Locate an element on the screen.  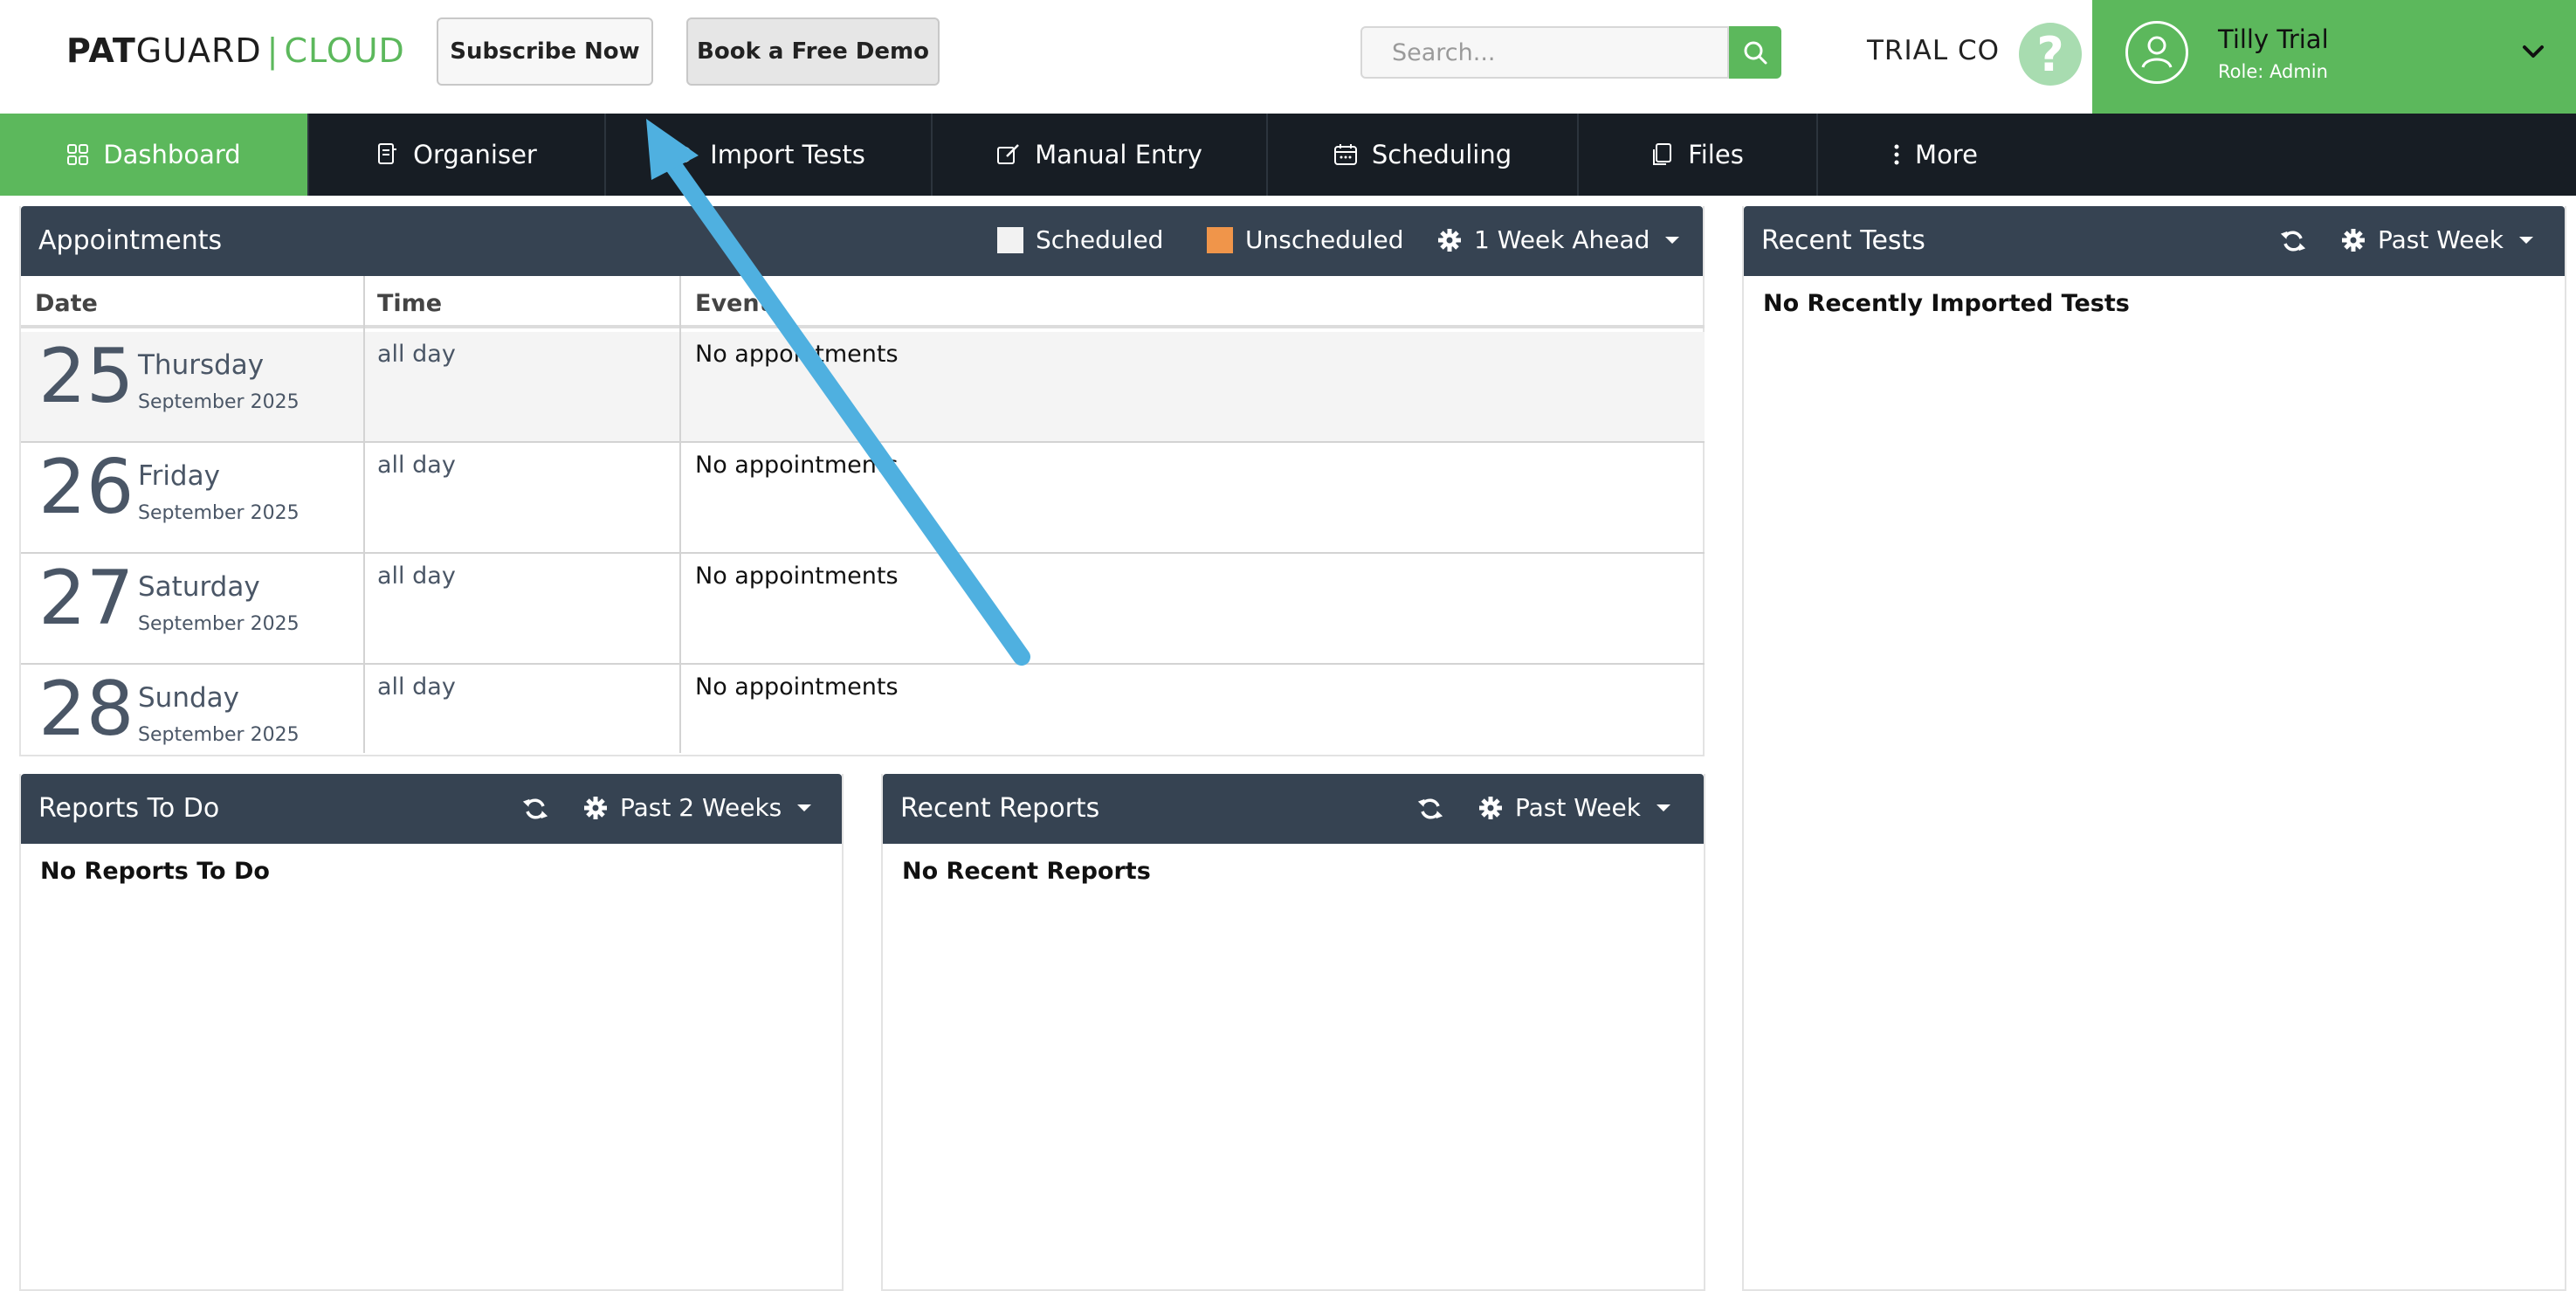
avatar is located at coordinates (2156, 52).